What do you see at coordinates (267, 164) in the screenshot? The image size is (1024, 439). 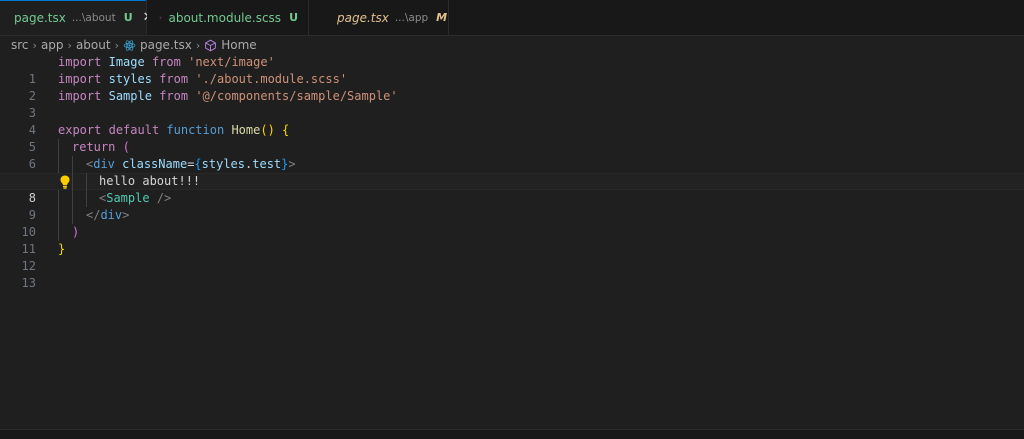 I see `code-token: test` at bounding box center [267, 164].